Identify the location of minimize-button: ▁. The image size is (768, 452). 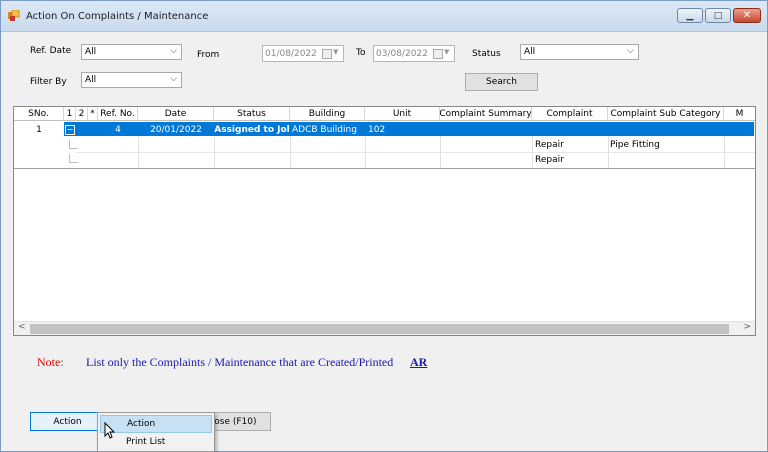
(690, 15).